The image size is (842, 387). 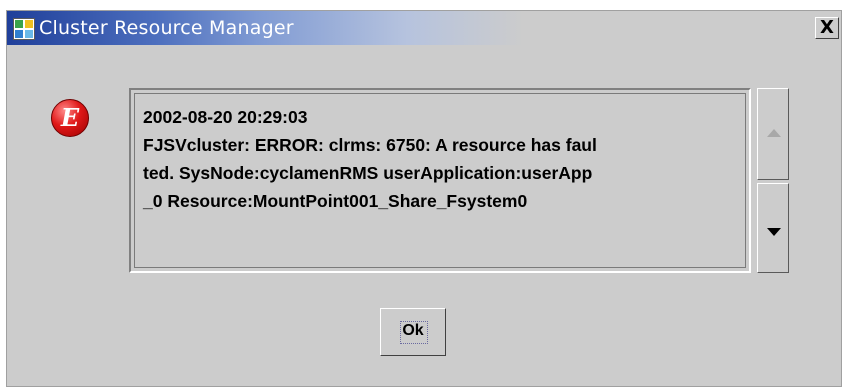 I want to click on scroll-up-button, so click(x=773, y=134).